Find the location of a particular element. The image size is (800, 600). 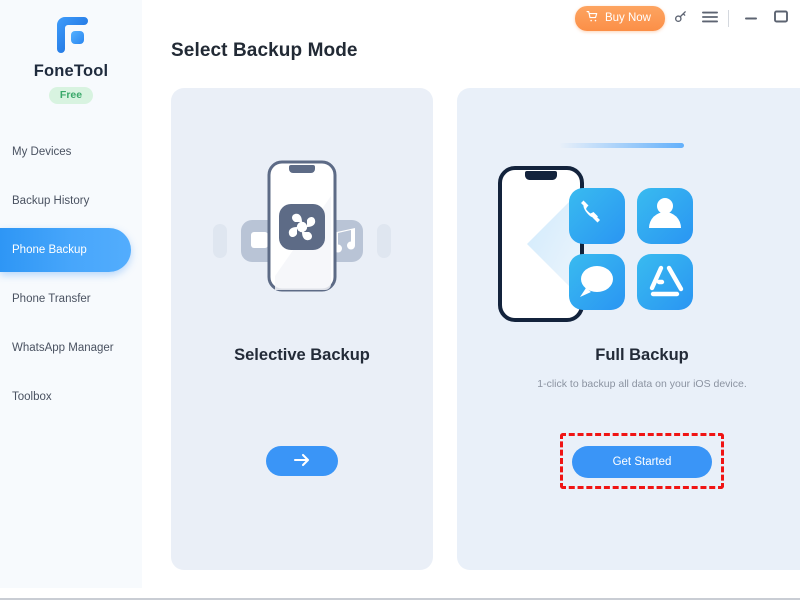

sidebar-item-whatsapp-manager: WhatsApp Manager is located at coordinates (65, 348).